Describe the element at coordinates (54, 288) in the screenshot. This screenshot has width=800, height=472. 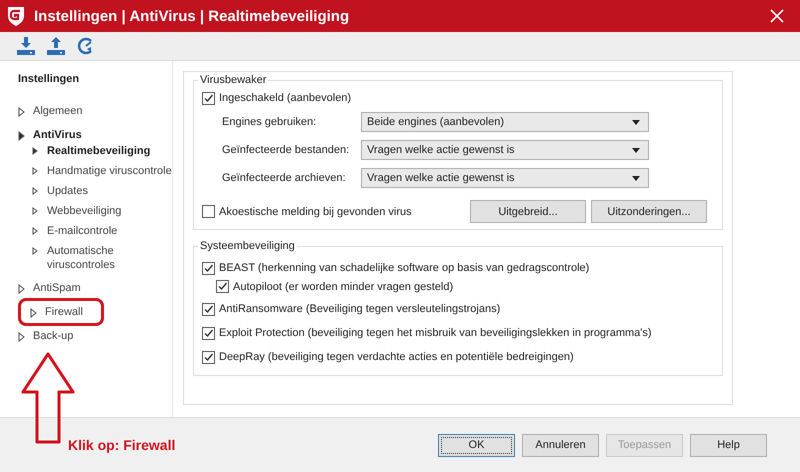
I see `tree-item: AntiSpam` at that location.